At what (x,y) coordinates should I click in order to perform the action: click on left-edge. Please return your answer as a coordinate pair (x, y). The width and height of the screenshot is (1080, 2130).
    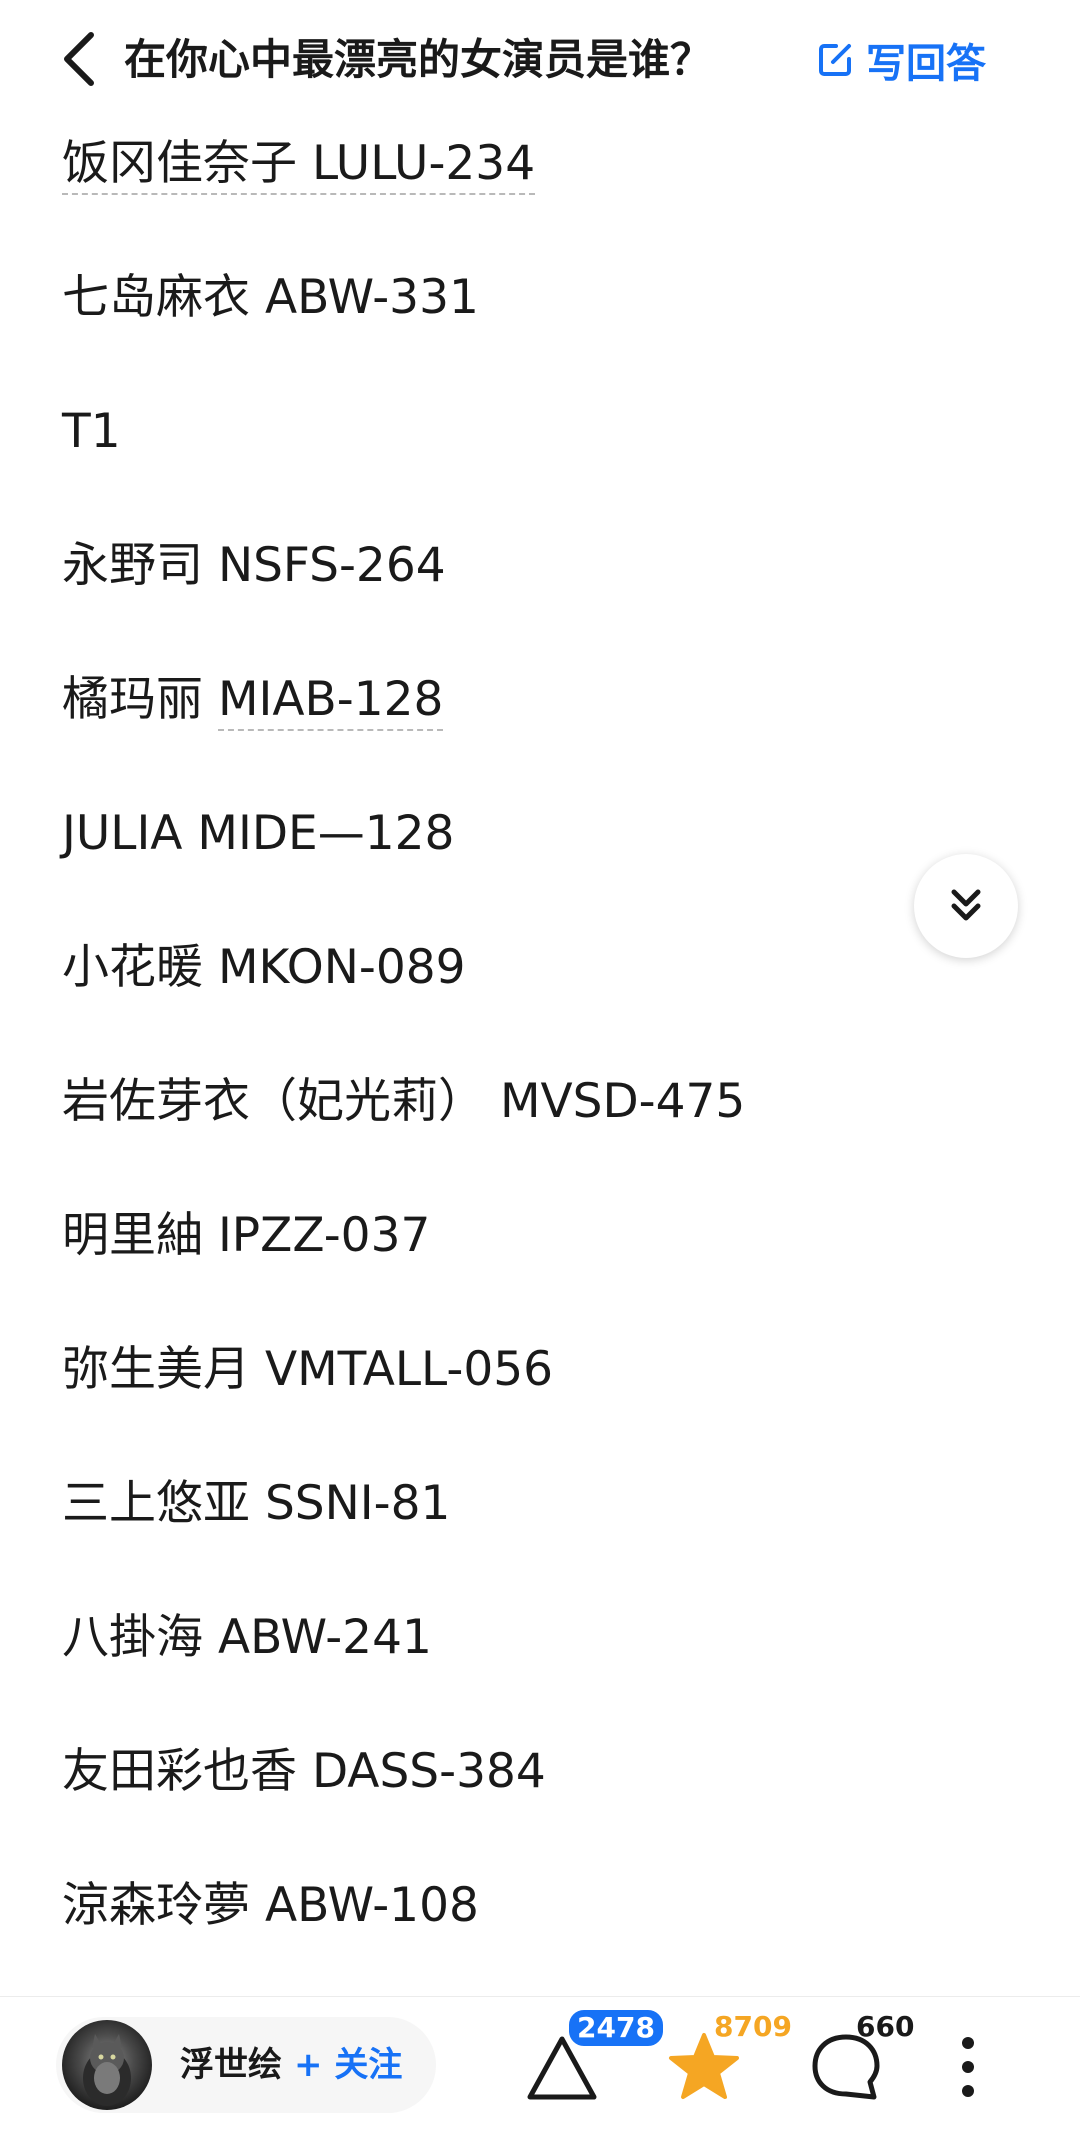
    Looking at the image, I should click on (6, 1065).